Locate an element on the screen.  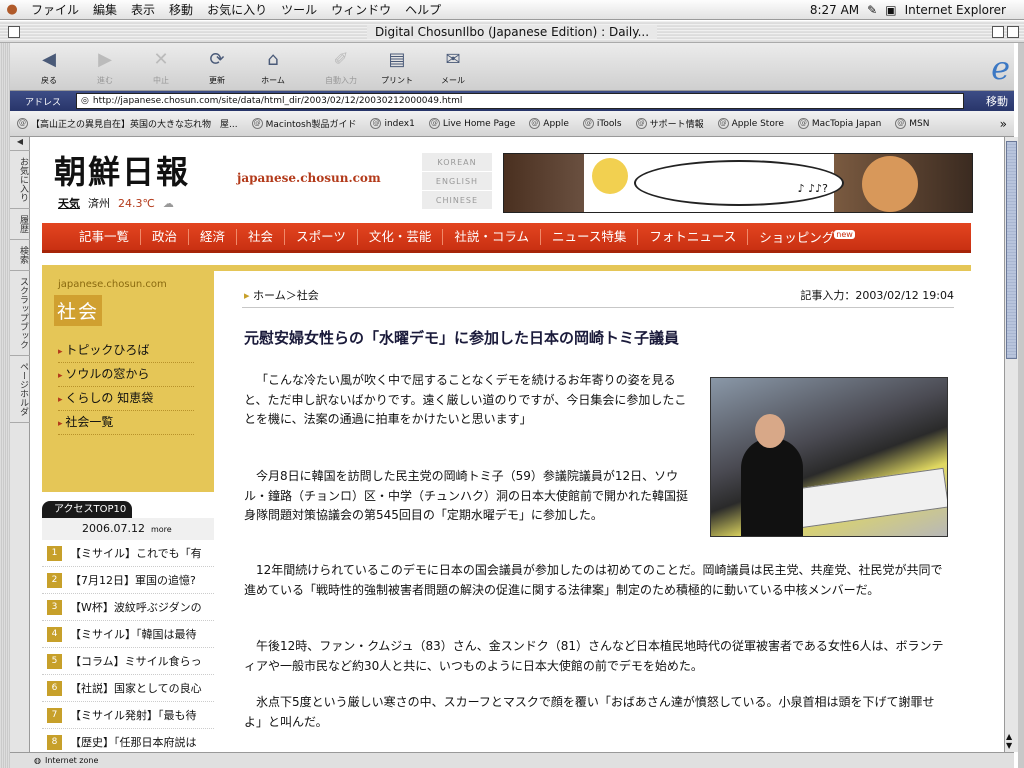
ranking-item: 4 【ミサイル】「韓国は最待 is located at coordinates (128, 634).